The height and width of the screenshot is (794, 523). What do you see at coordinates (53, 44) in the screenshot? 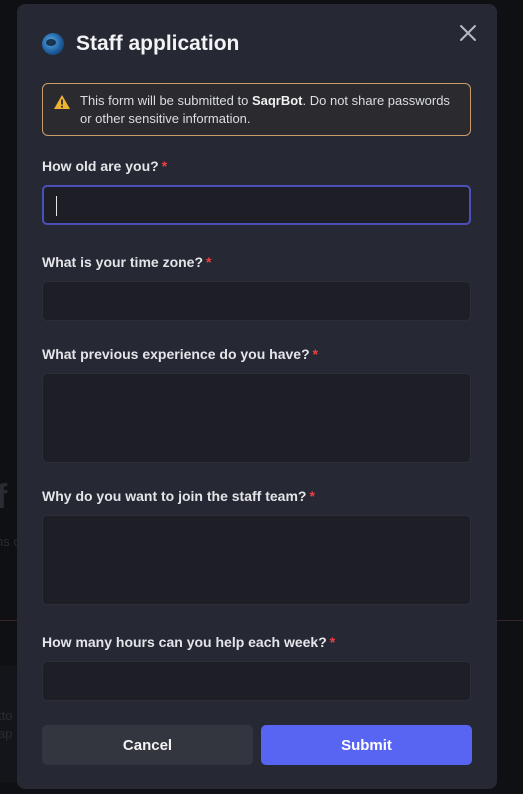
I see `globe-avatar-icon` at bounding box center [53, 44].